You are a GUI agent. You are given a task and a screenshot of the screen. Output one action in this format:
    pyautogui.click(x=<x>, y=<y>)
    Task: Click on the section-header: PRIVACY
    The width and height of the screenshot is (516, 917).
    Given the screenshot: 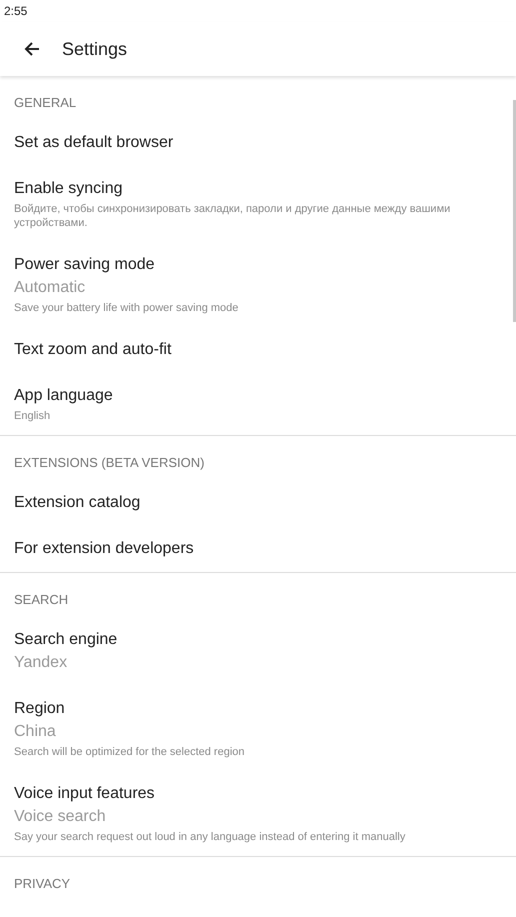 What is the action you would take?
    pyautogui.click(x=42, y=884)
    